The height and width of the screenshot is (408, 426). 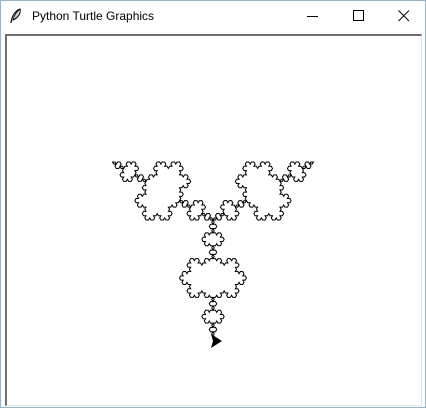 I want to click on minimize-button, so click(x=313, y=16).